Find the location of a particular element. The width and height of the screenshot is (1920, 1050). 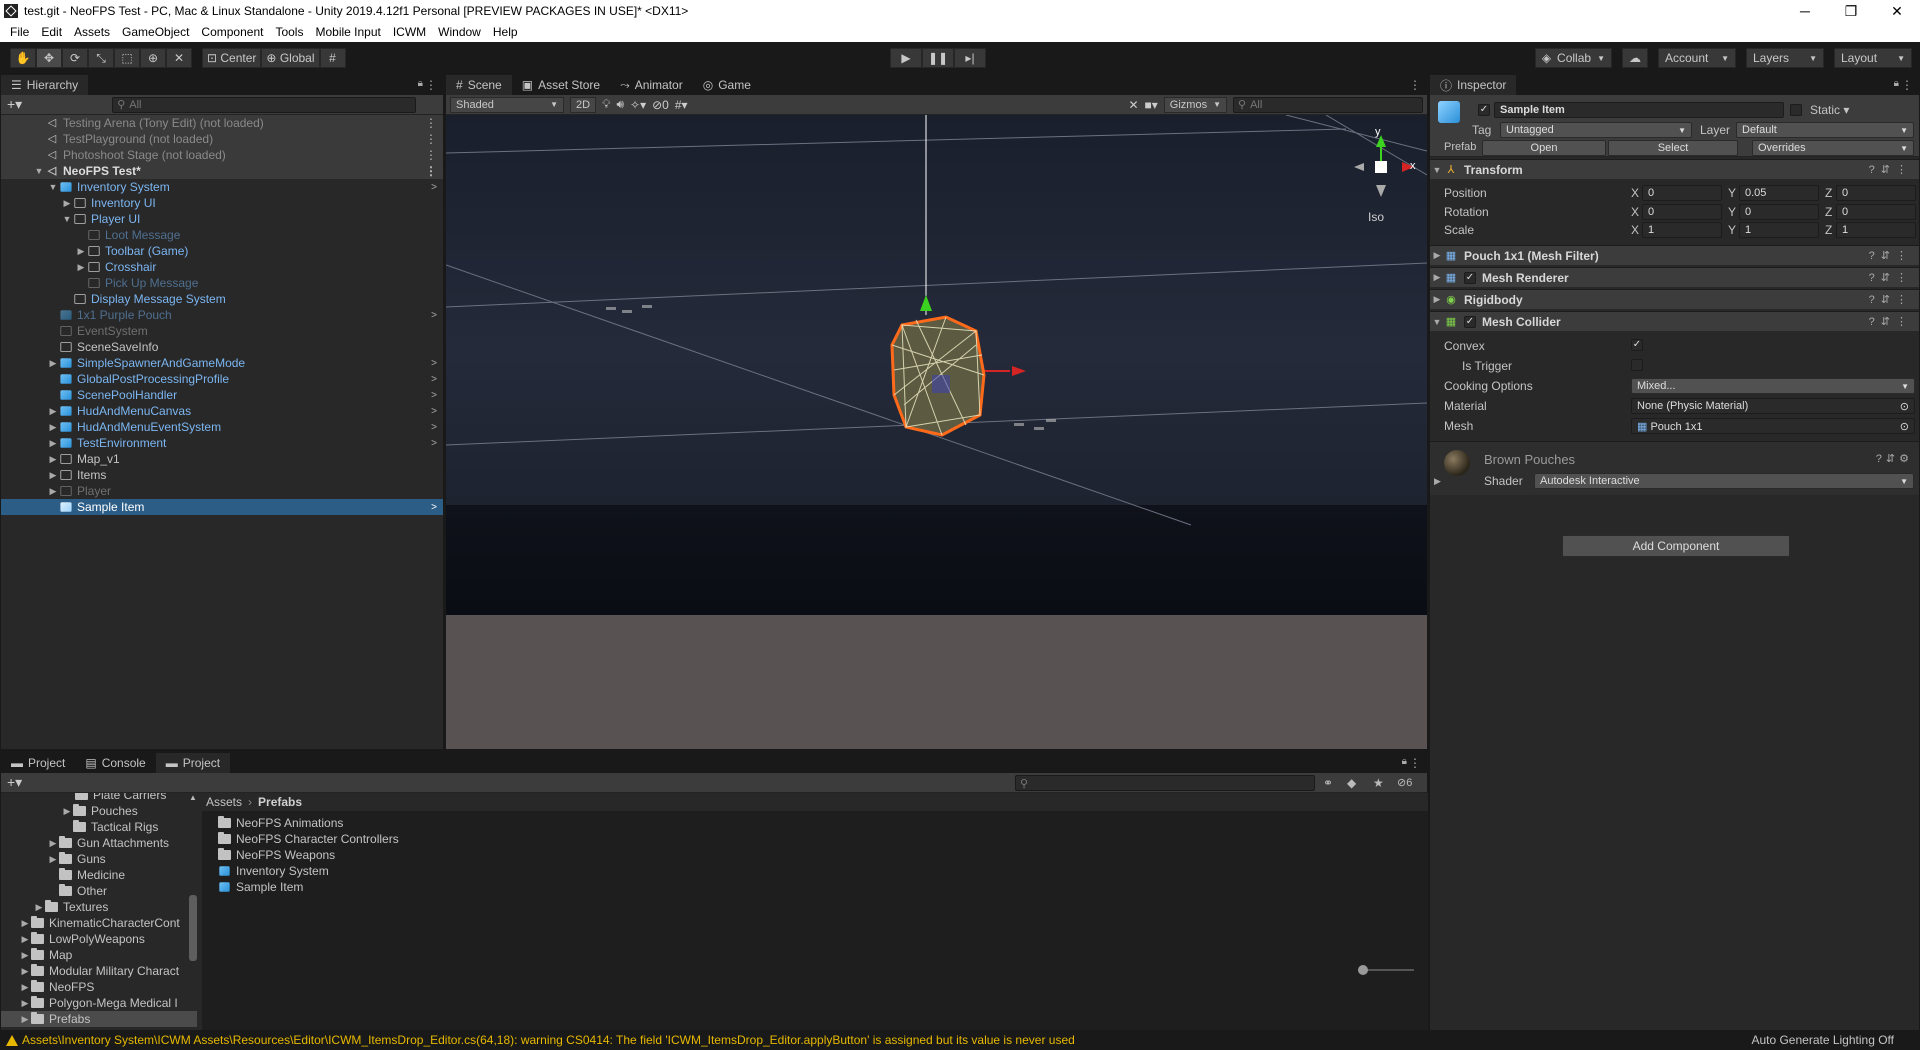

audio-icon: 🔊︎ is located at coordinates (620, 104).